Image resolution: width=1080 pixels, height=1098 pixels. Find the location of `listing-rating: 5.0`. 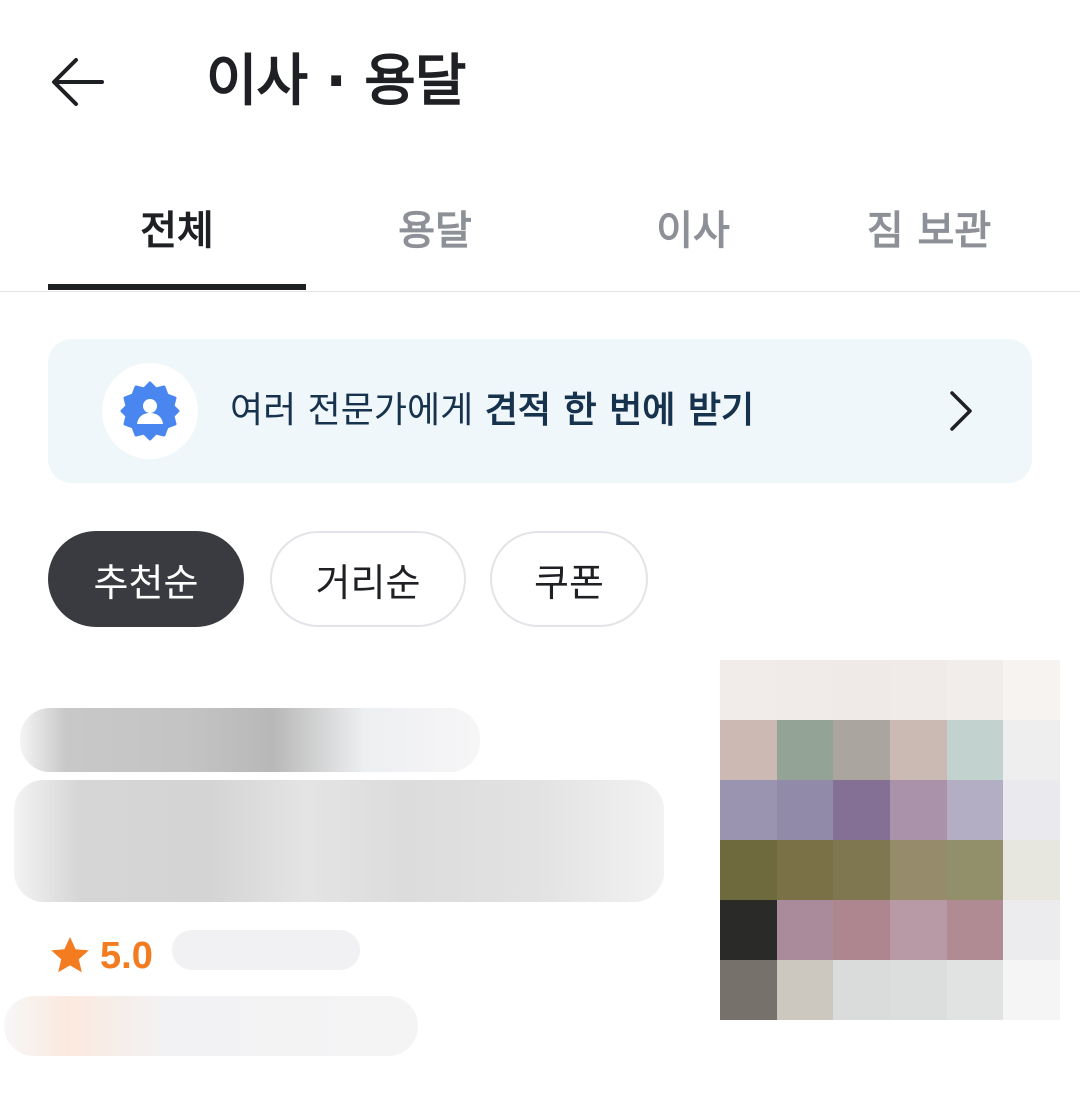

listing-rating: 5.0 is located at coordinates (100, 956).